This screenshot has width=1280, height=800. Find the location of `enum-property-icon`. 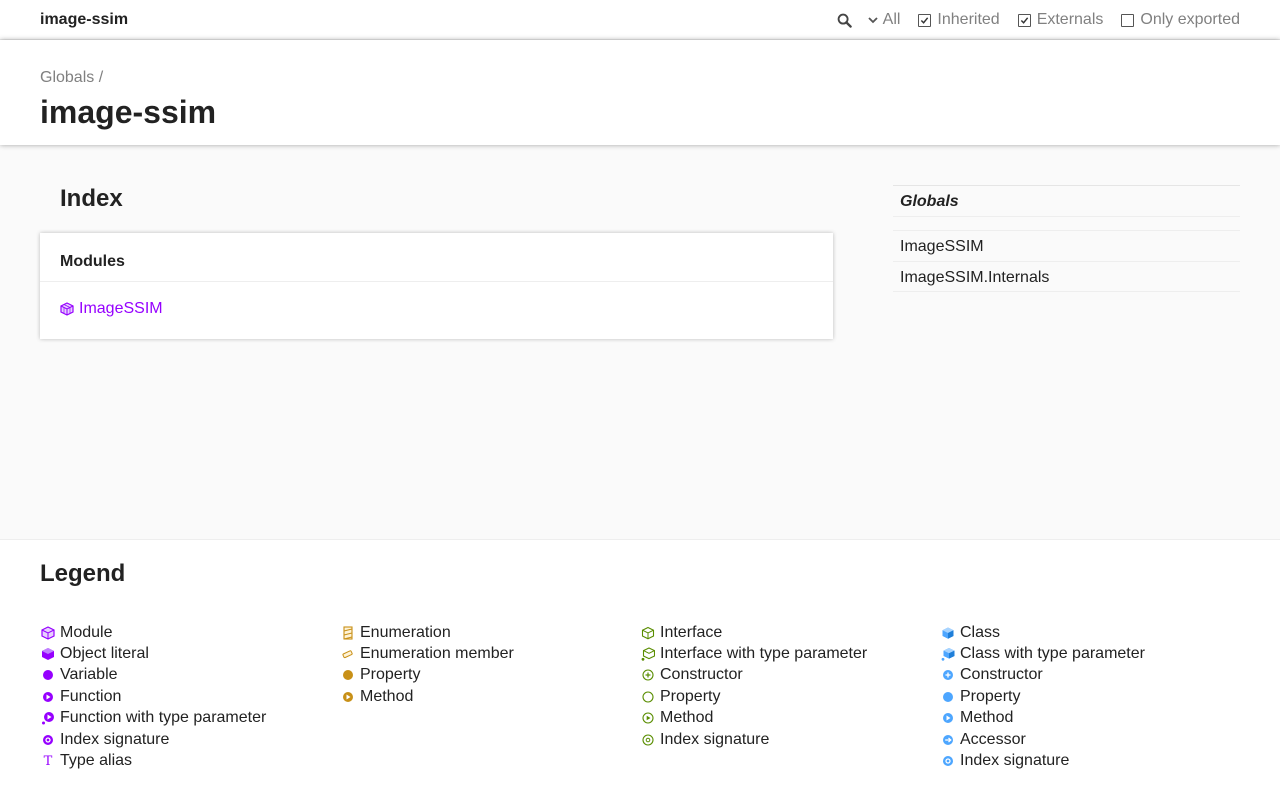

enum-property-icon is located at coordinates (348, 675).